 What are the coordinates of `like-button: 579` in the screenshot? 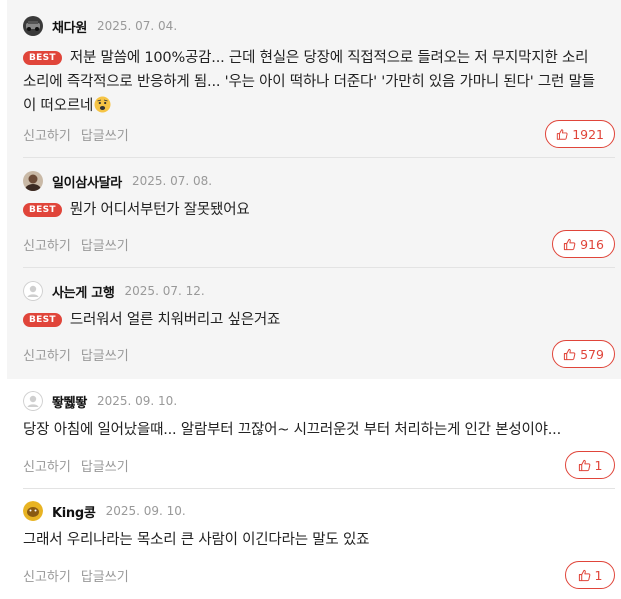 It's located at (583, 354).